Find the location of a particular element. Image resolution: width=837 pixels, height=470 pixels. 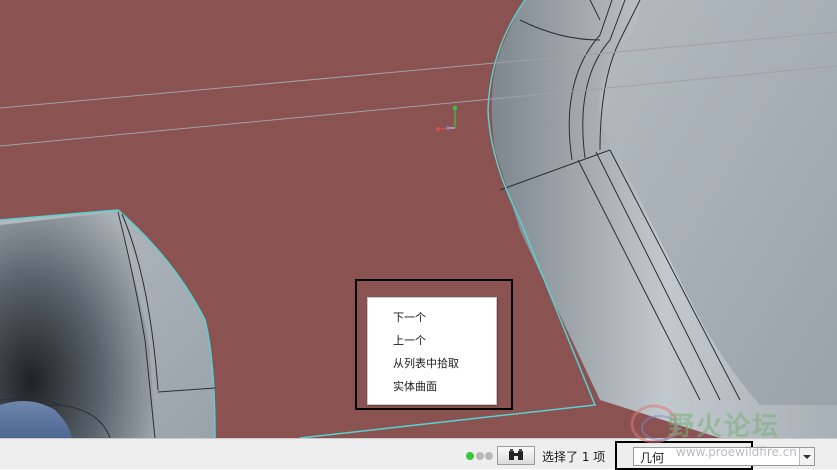

find-button is located at coordinates (516, 455).